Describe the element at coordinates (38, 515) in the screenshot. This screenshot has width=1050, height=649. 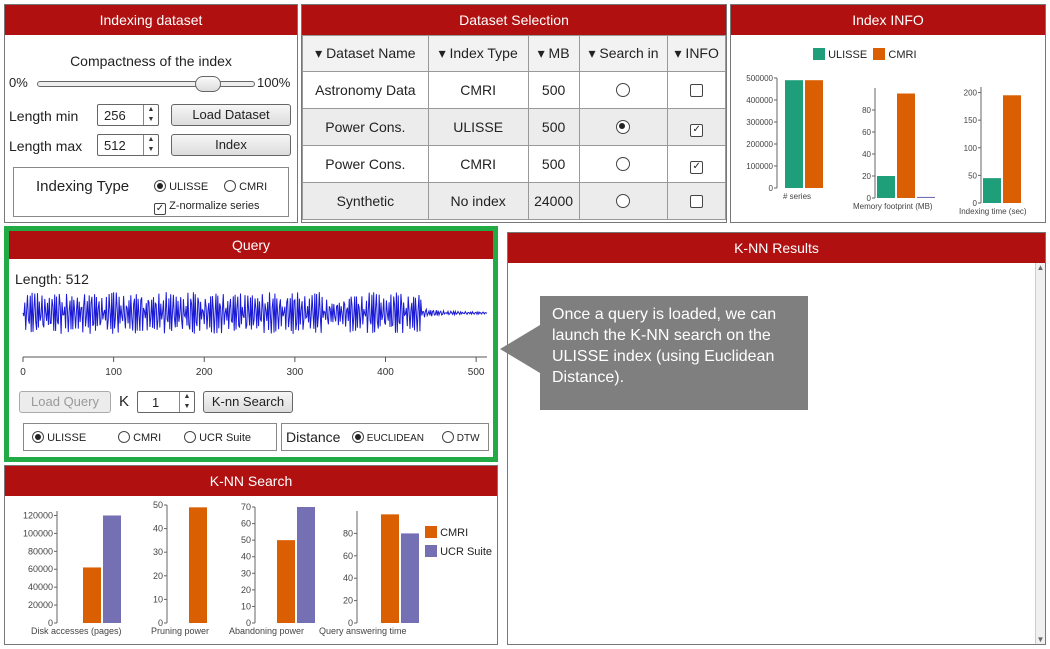
I see `y-tick-label: 120000` at that location.